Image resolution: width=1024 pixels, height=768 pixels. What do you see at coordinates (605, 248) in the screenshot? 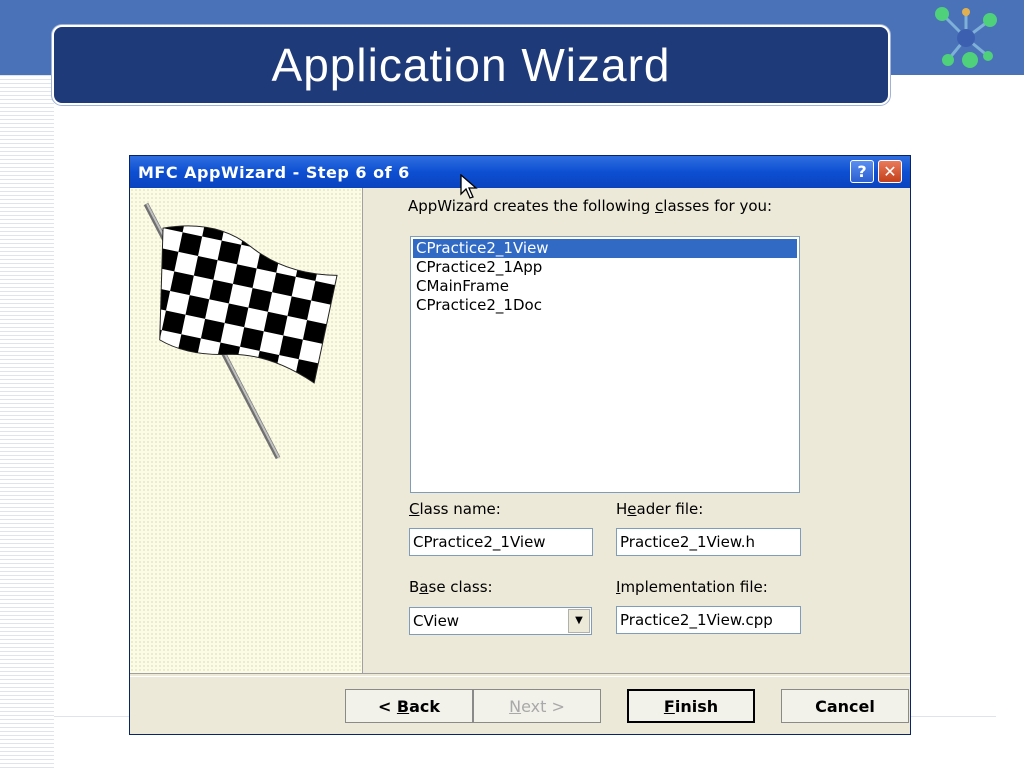
I see `list-item: CPractice2_1View` at bounding box center [605, 248].